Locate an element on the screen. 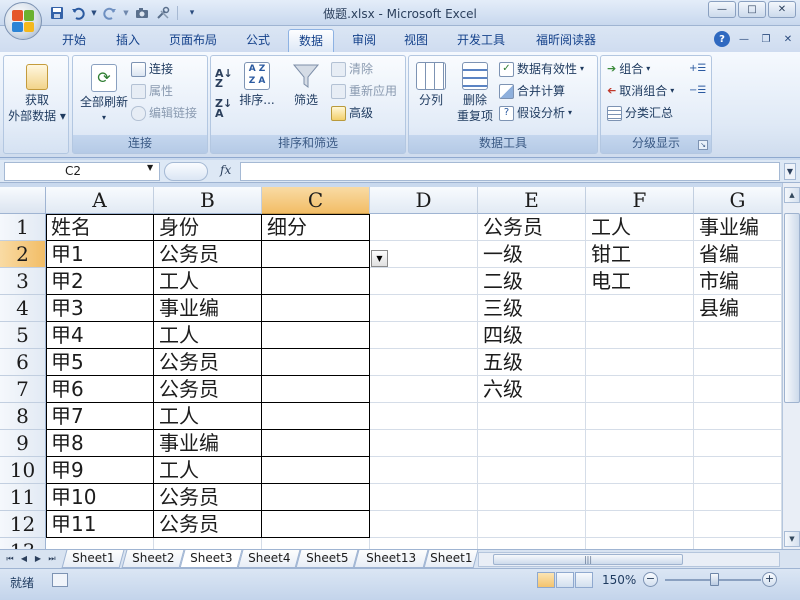  help-icon: ? is located at coordinates (722, 39).